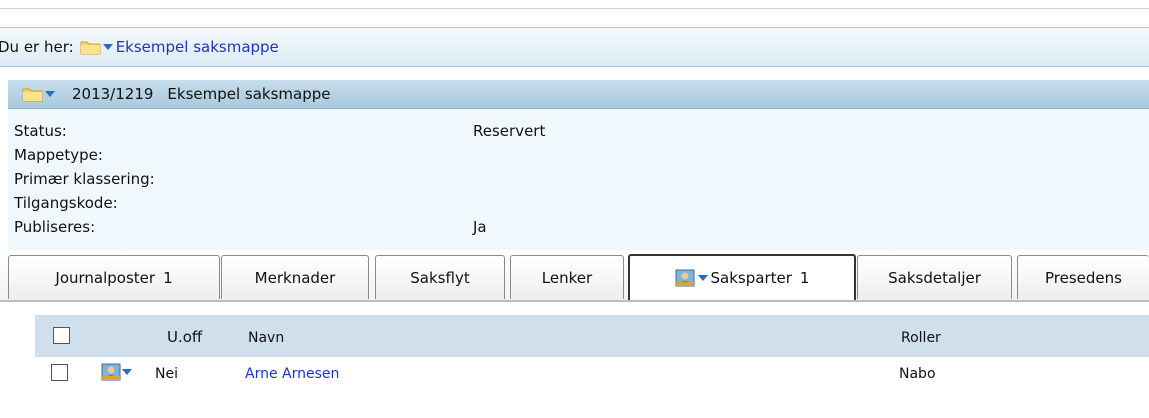 The image size is (1149, 418). What do you see at coordinates (480, 227) in the screenshot?
I see `meta-value: Ja` at bounding box center [480, 227].